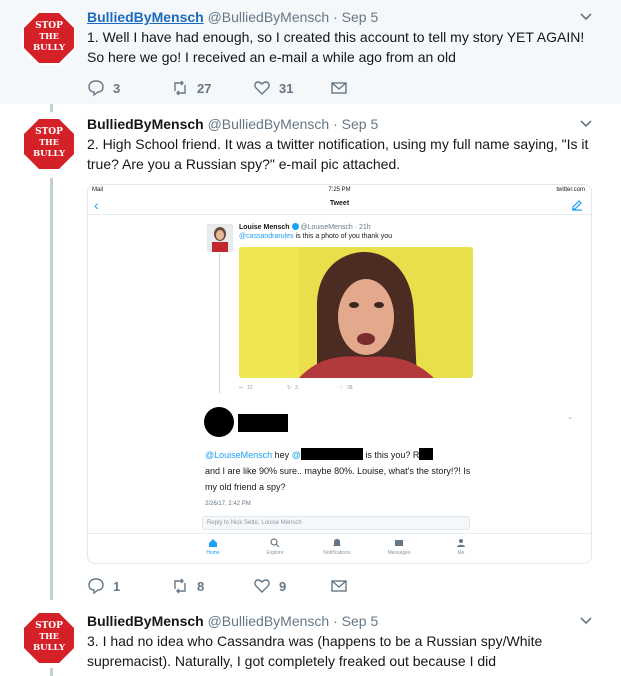 This screenshot has width=621, height=676. Describe the element at coordinates (337, 547) in the screenshot. I see `tab-notifications: Notifications` at that location.